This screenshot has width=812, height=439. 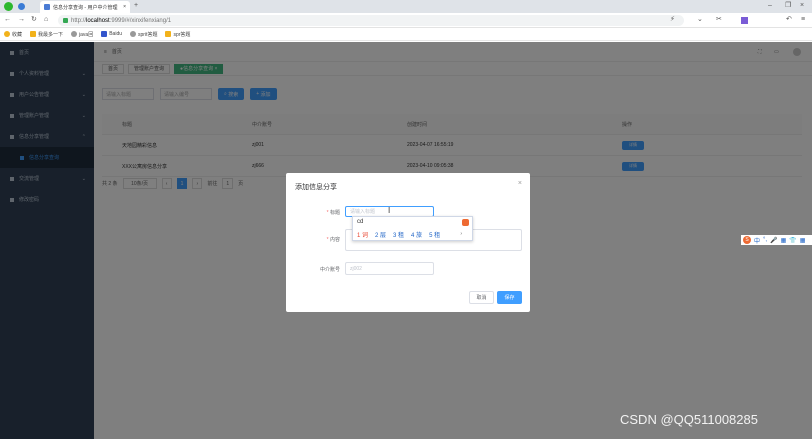 I want to click on ime-candidate: 5 租, so click(x=434, y=234).